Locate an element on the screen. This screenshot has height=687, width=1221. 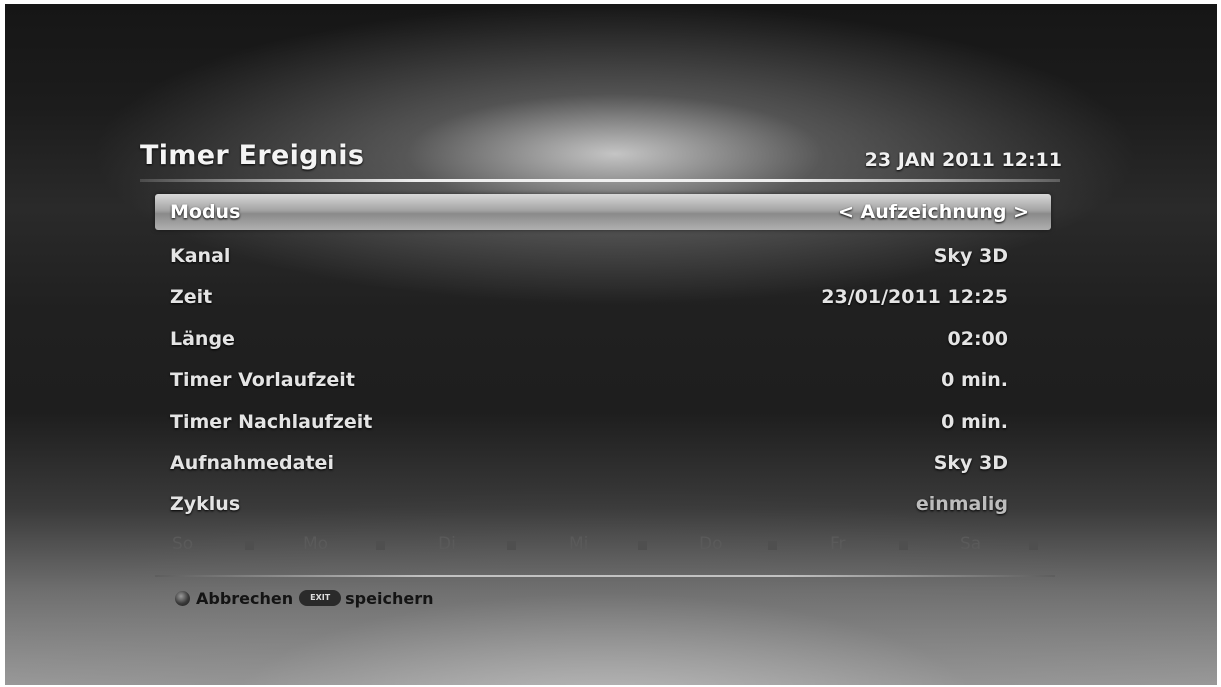
key-legend: Abbrechen EXIT speichern is located at coordinates (304, 598).